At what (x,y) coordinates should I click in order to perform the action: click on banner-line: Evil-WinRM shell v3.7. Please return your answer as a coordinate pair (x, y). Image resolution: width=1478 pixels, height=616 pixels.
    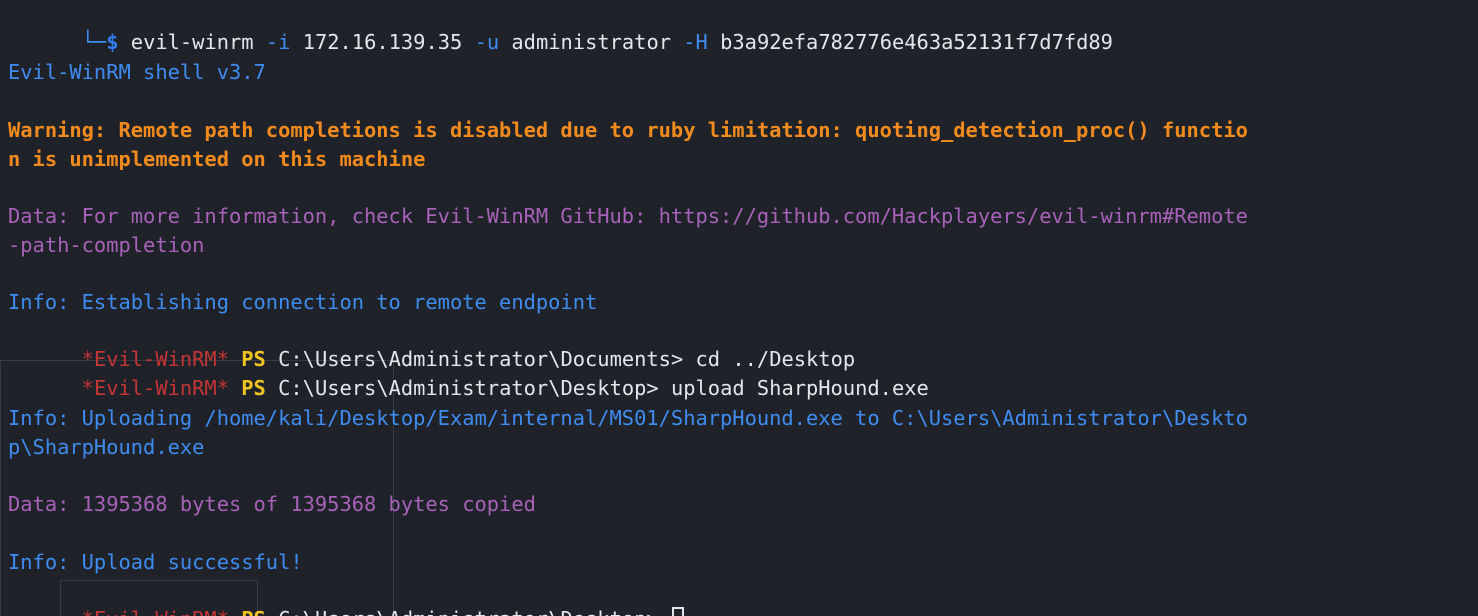
    Looking at the image, I should click on (137, 72).